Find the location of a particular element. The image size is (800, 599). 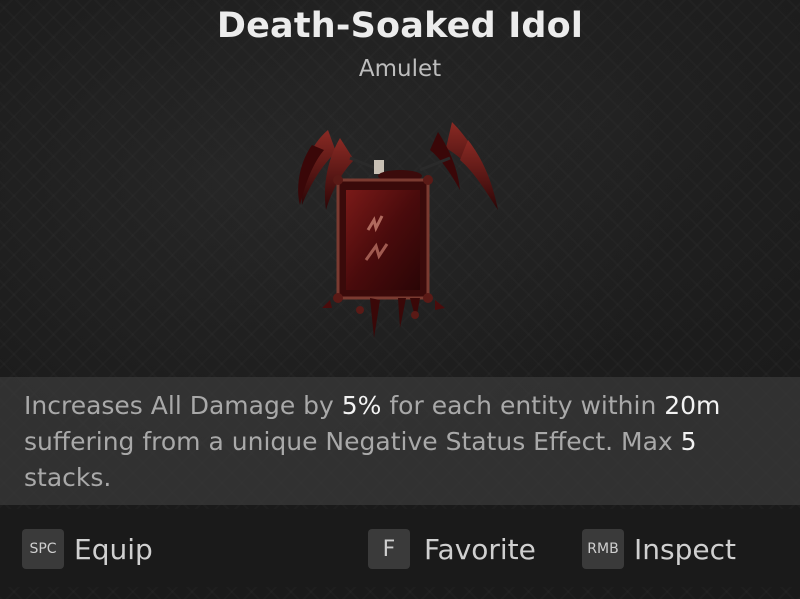

damage-bonus-value: 5% is located at coordinates (361, 405).